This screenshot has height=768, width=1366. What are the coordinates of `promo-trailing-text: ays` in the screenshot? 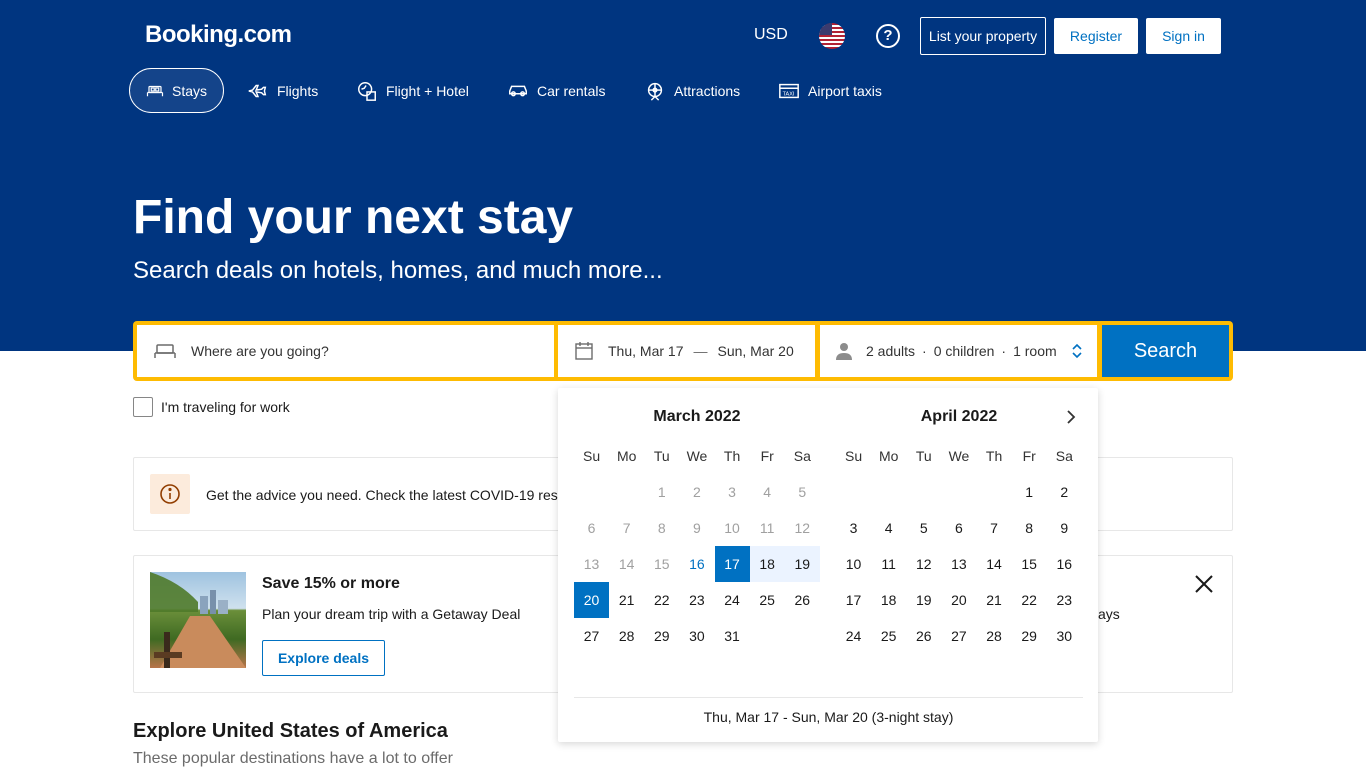 It's located at (1109, 614).